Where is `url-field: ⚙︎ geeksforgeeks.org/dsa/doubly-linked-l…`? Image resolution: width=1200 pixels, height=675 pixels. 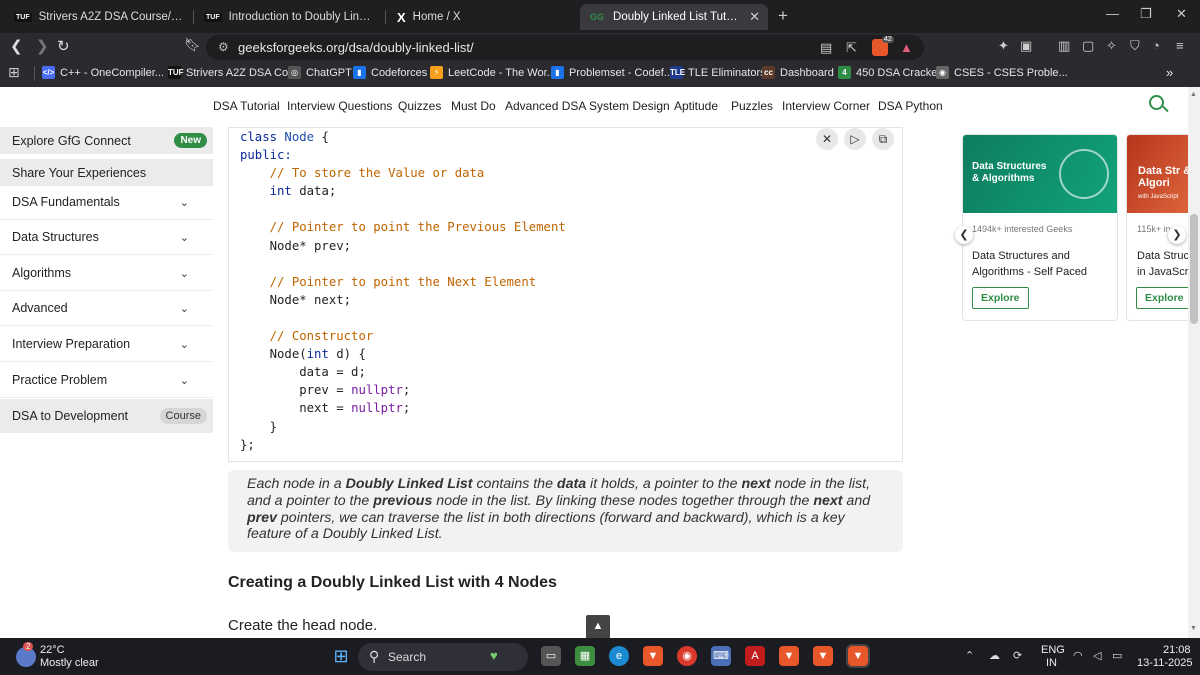
url-field: ⚙︎ geeksforgeeks.org/dsa/doubly-linked-l… is located at coordinates (565, 47).